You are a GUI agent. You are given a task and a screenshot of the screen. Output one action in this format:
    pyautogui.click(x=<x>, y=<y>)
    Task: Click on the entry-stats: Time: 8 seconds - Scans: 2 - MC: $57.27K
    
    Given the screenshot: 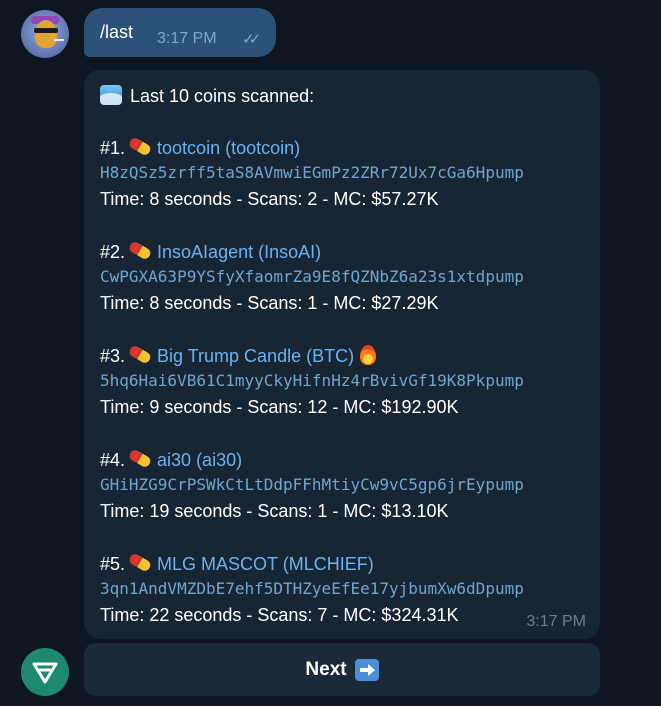 What is the action you would take?
    pyautogui.click(x=269, y=199)
    